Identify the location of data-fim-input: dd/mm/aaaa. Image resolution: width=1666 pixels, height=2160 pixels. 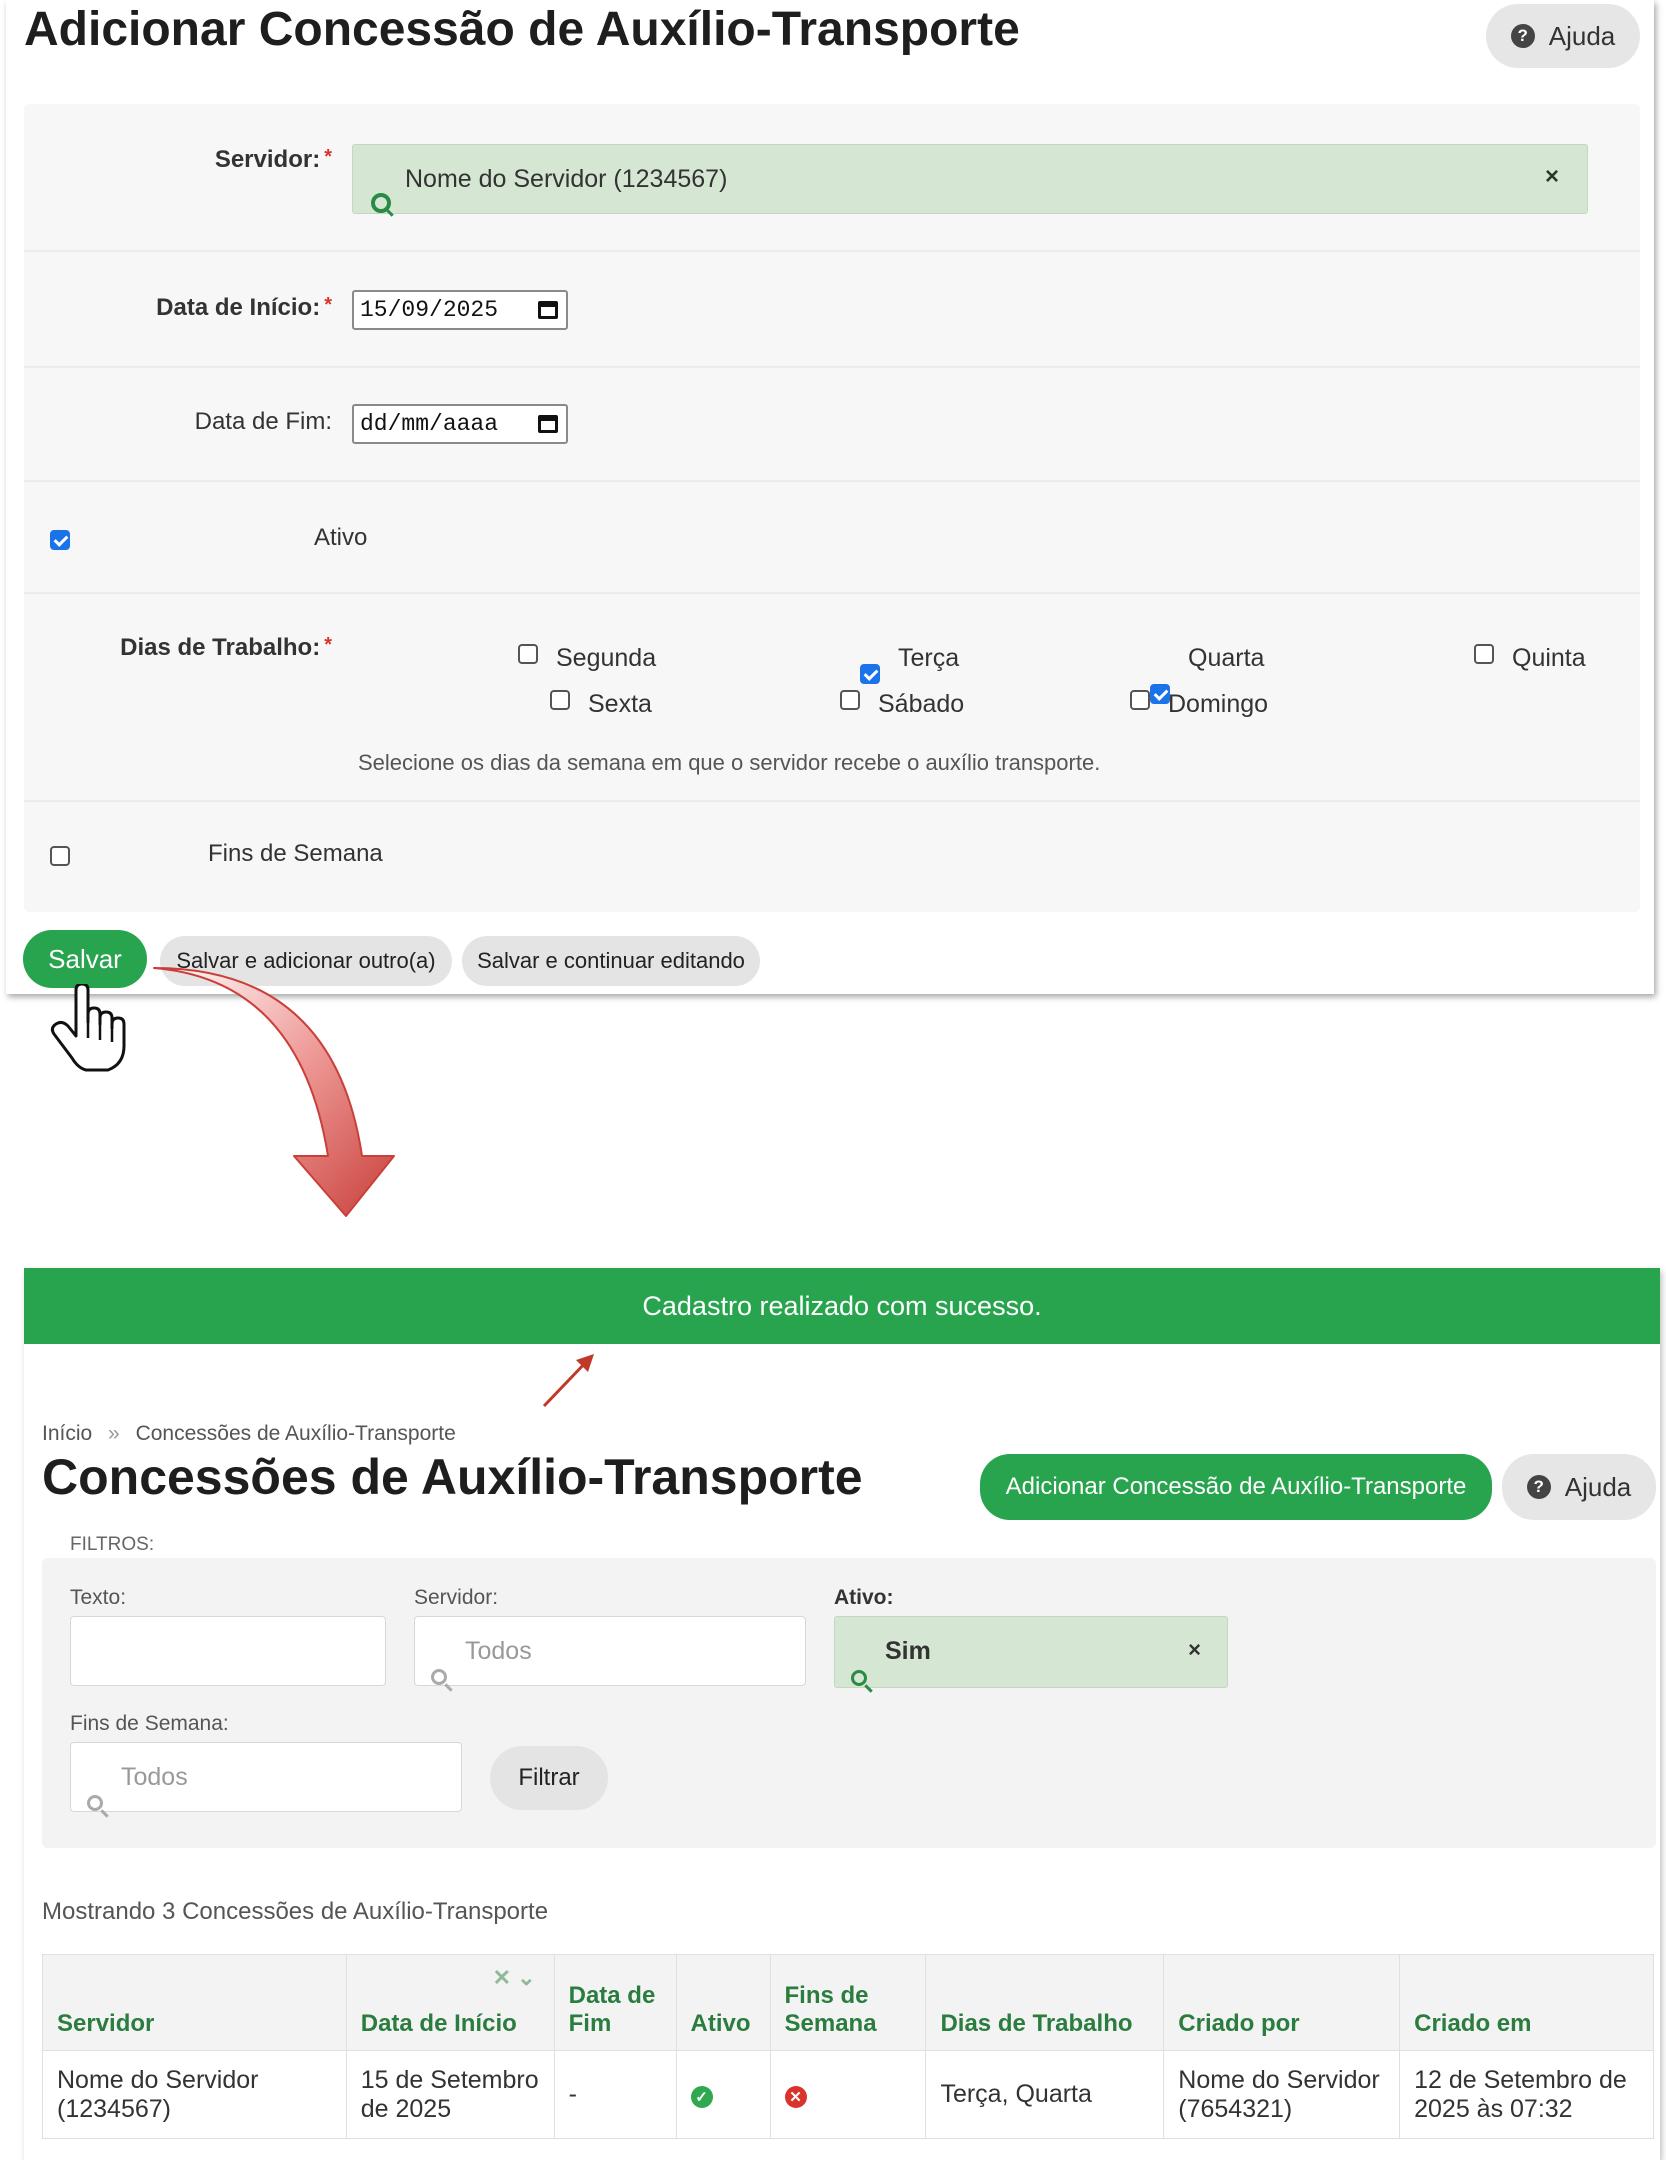
(460, 424).